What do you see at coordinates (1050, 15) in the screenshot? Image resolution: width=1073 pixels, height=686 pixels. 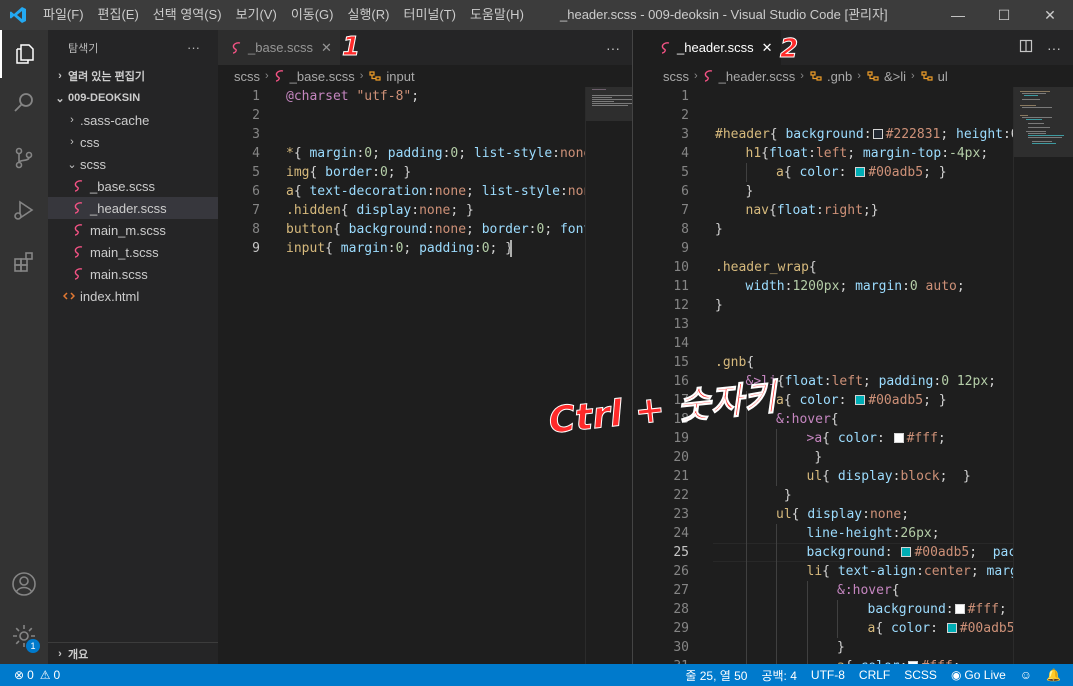 I see `close-window-button: ✕` at bounding box center [1050, 15].